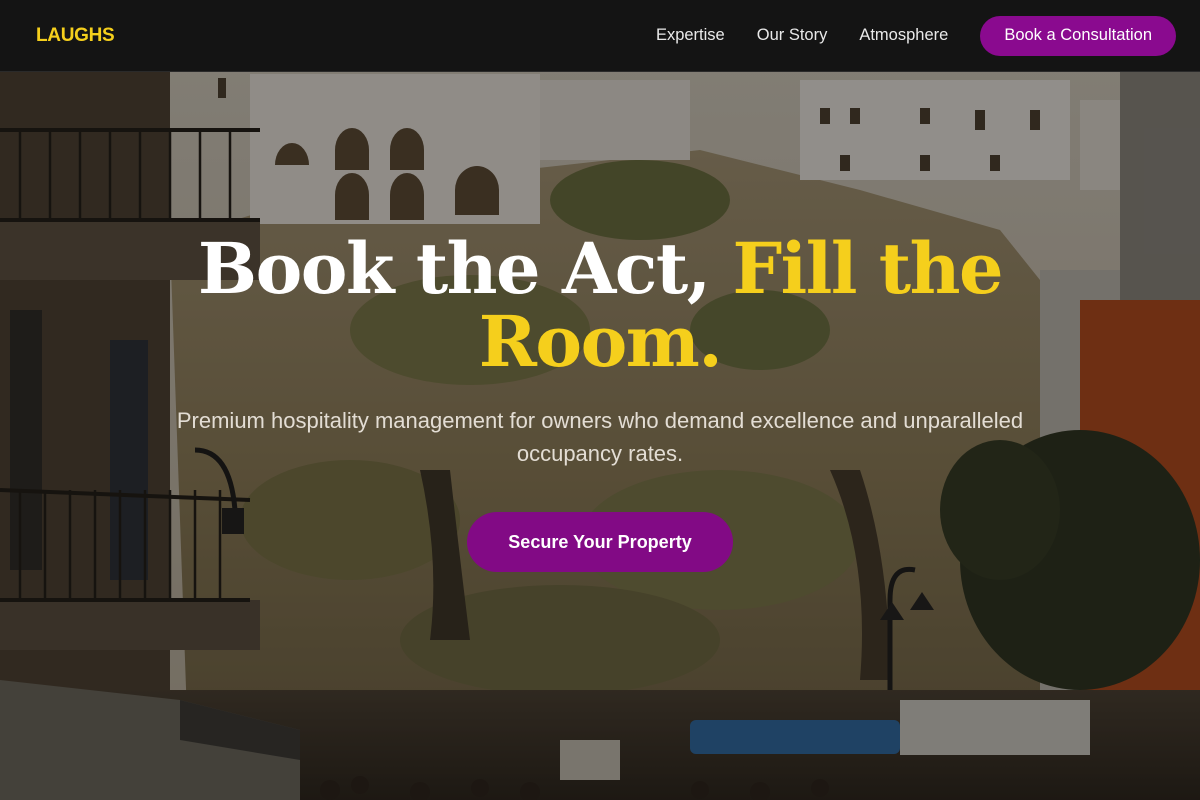  What do you see at coordinates (75, 36) in the screenshot?
I see `brand-logo: LAUGHS` at bounding box center [75, 36].